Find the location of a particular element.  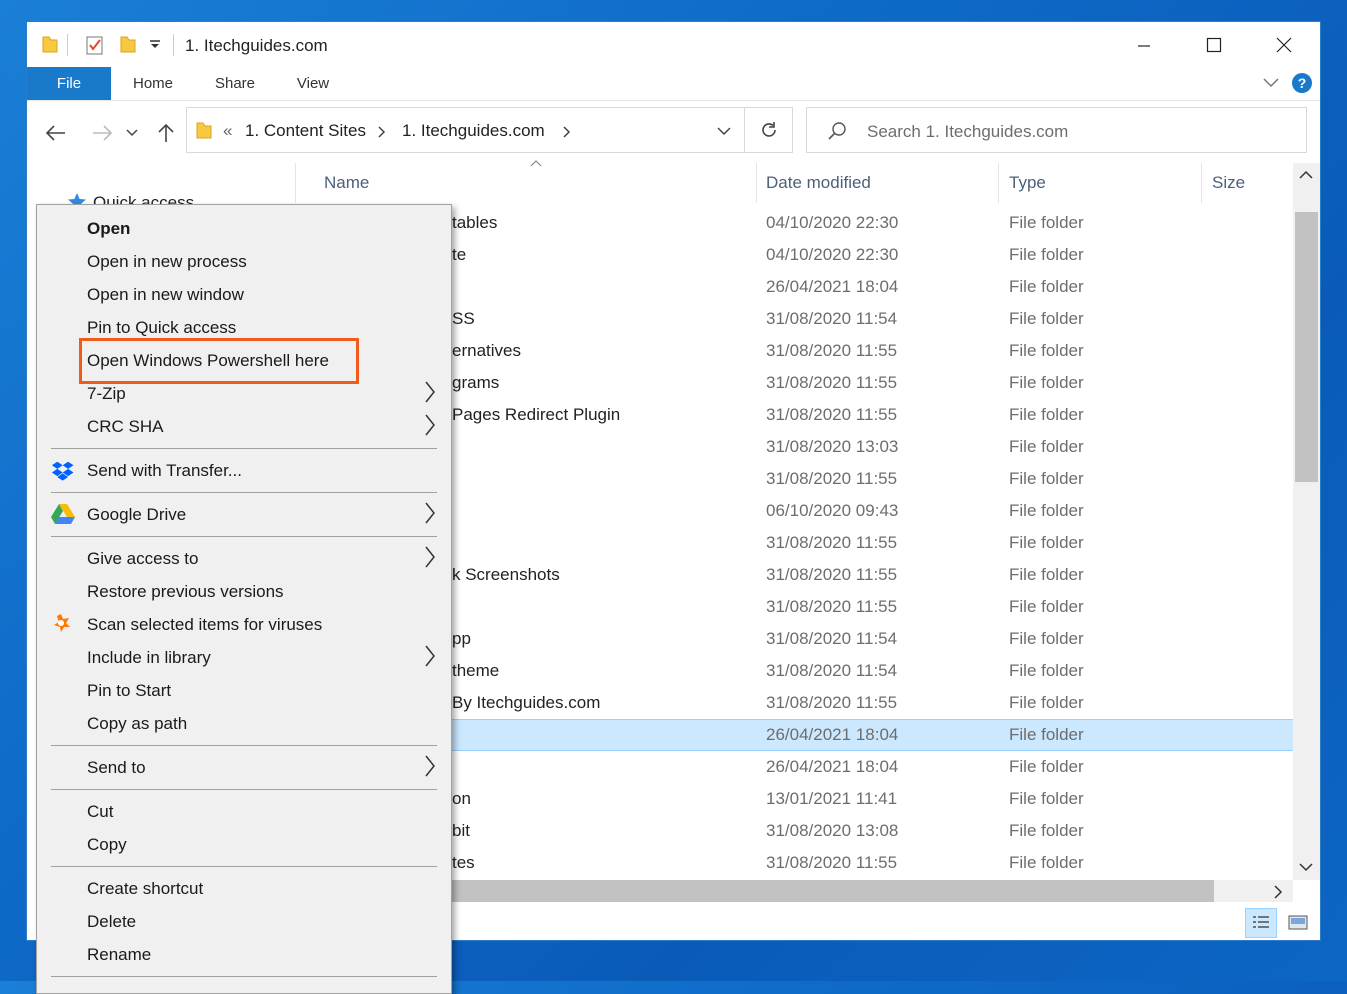

column-header-date-modified: Date modified is located at coordinates (818, 183).